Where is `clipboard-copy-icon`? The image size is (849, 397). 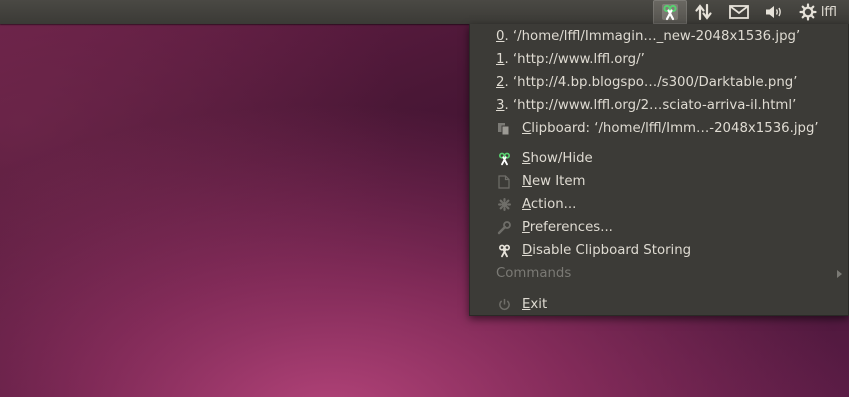 clipboard-copy-icon is located at coordinates (504, 129).